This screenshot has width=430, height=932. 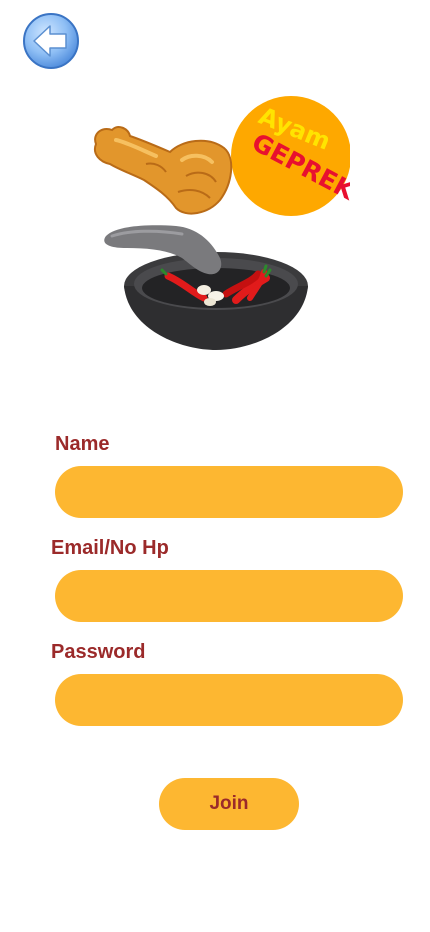 I want to click on back-arrow-icon, so click(x=51, y=41).